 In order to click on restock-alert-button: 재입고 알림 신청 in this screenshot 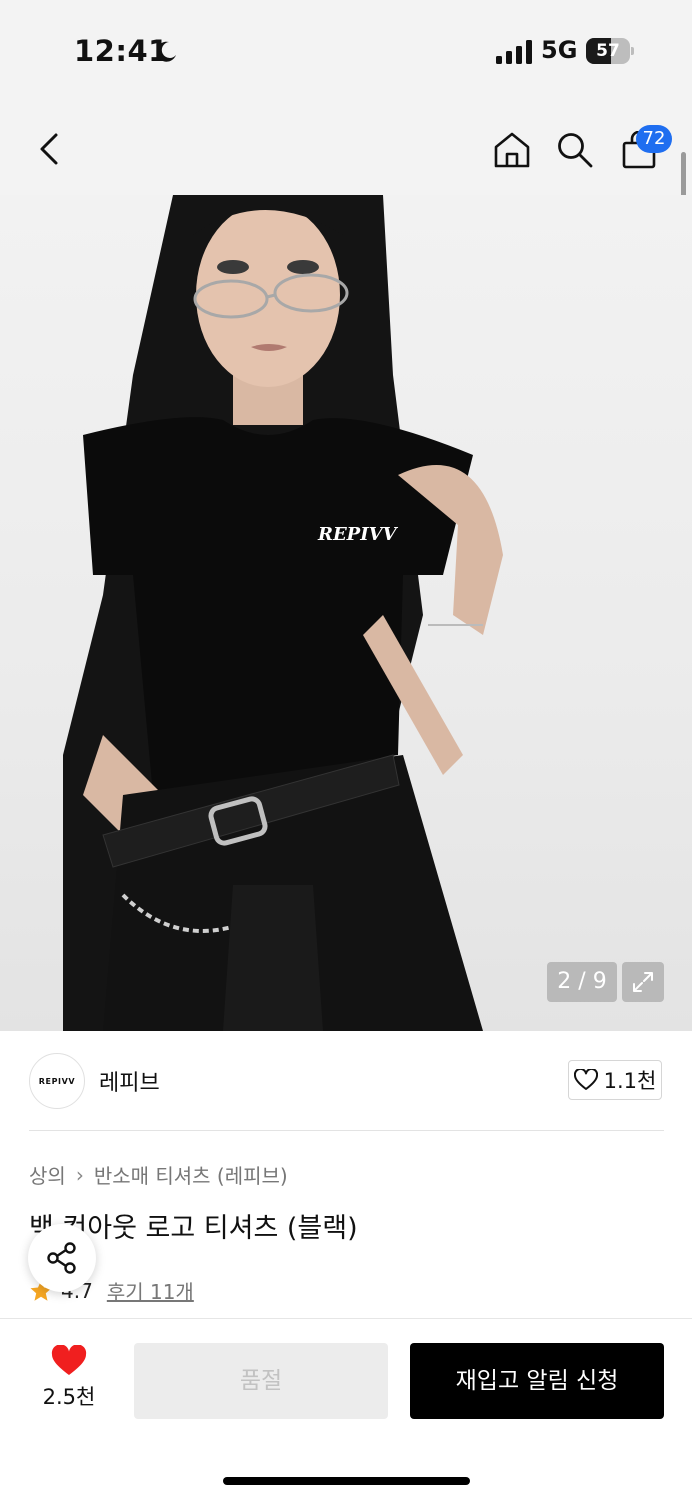, I will do `click(537, 1381)`.